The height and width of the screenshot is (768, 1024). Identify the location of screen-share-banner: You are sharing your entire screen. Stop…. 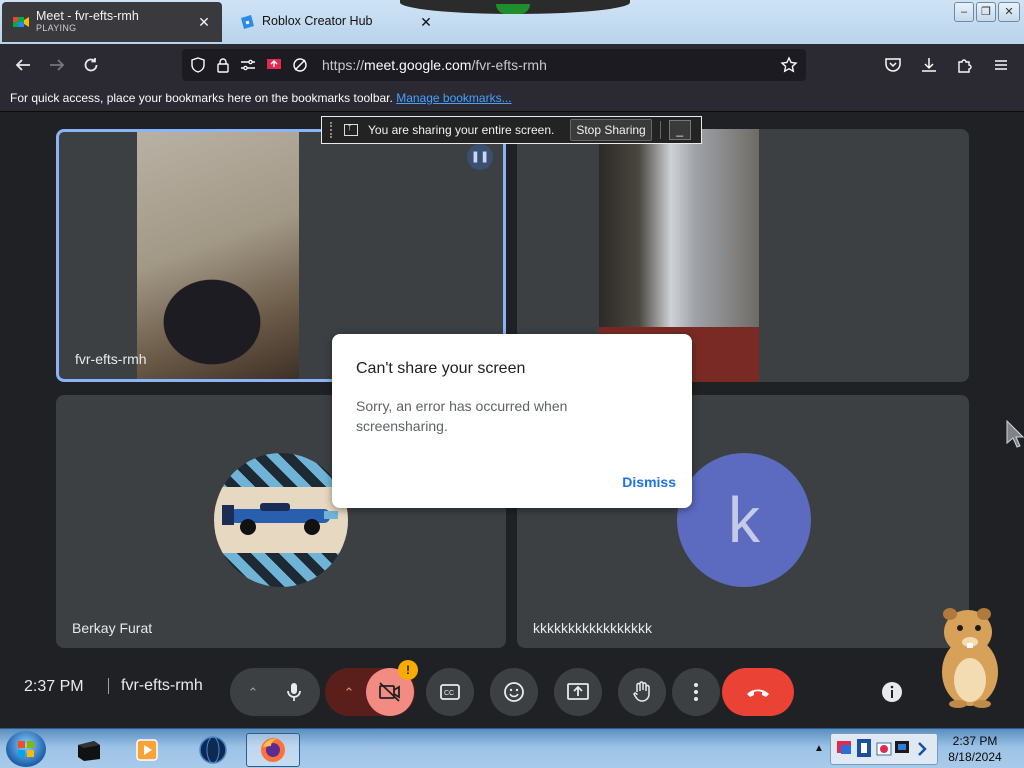
(511, 130).